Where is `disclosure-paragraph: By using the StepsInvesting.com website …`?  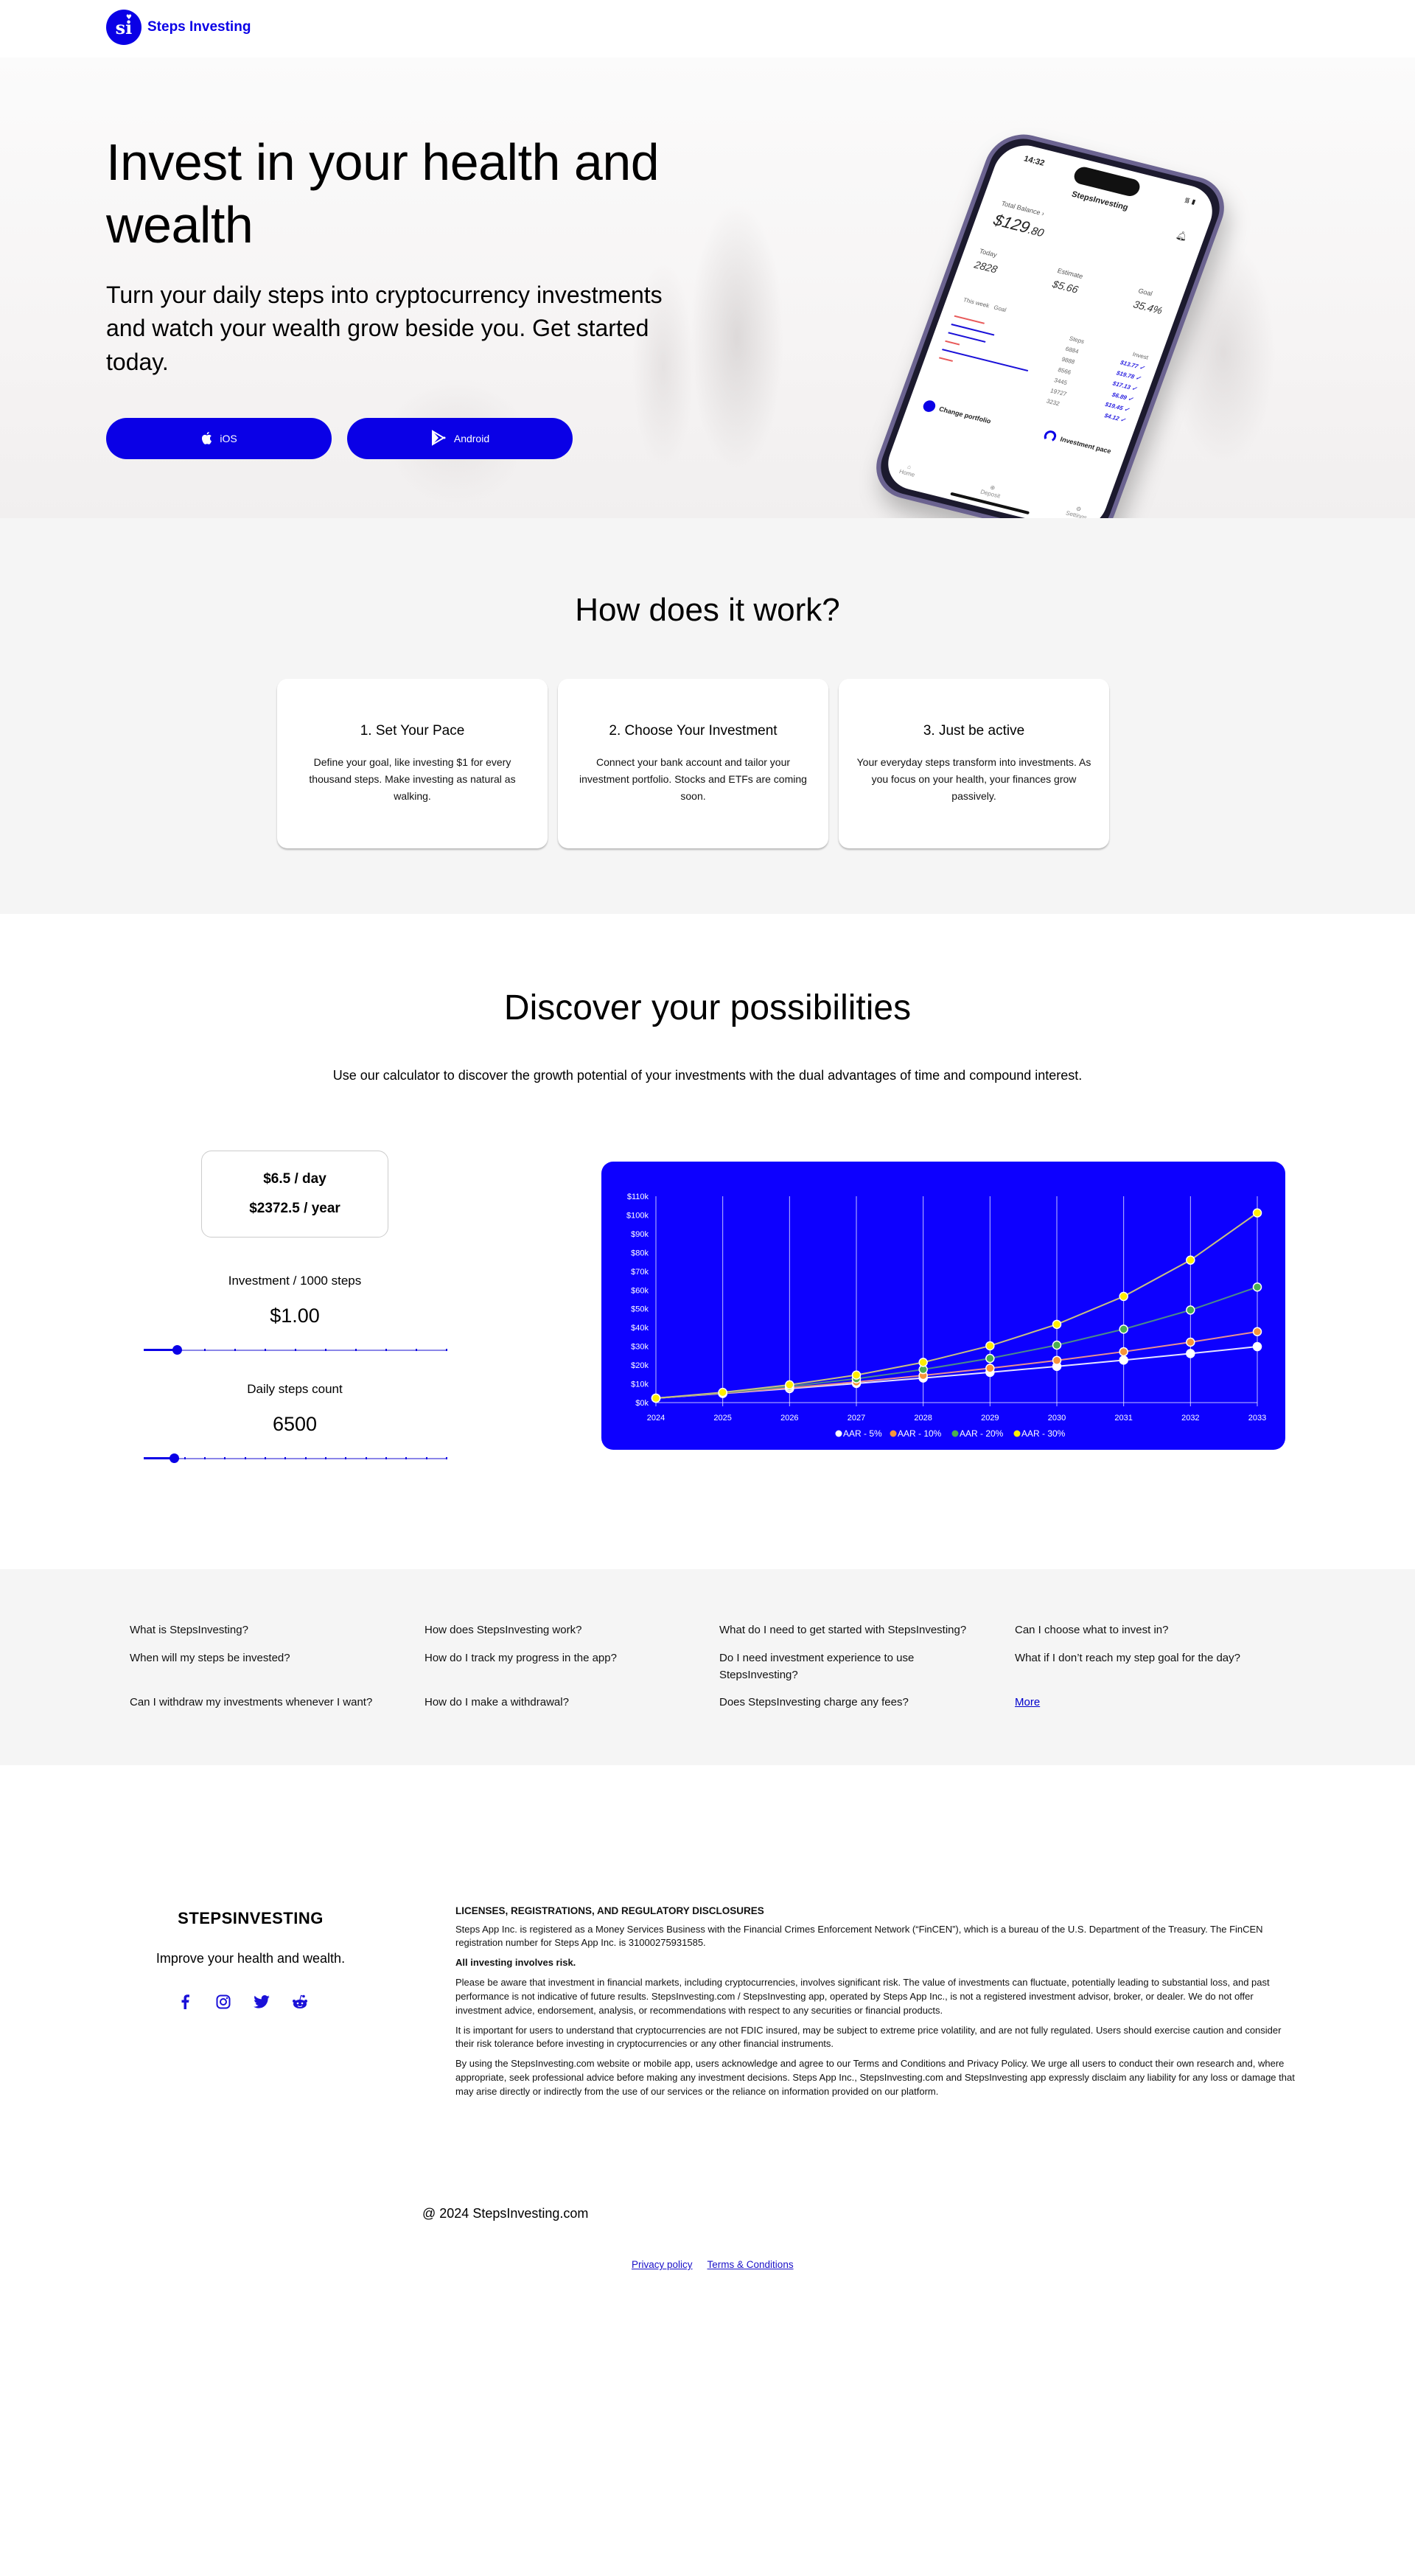
disclosure-paragraph: By using the StepsInvesting.com website … is located at coordinates (875, 2077).